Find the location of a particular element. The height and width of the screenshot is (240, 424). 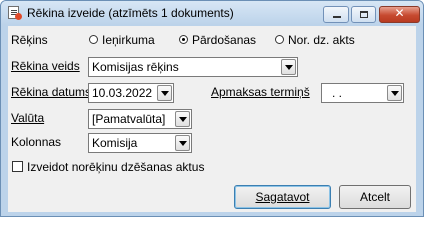

radio-selected-dot is located at coordinates (183, 39).